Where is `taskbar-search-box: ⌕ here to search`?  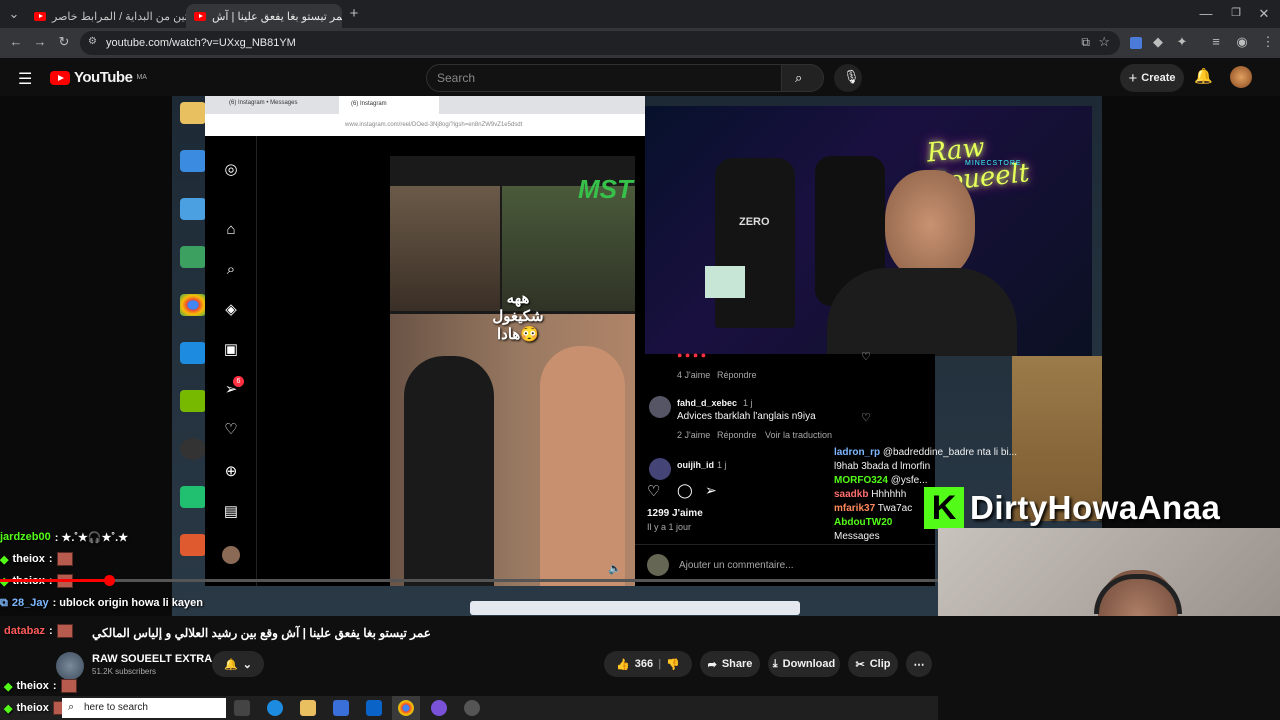 taskbar-search-box: ⌕ here to search is located at coordinates (144, 708).